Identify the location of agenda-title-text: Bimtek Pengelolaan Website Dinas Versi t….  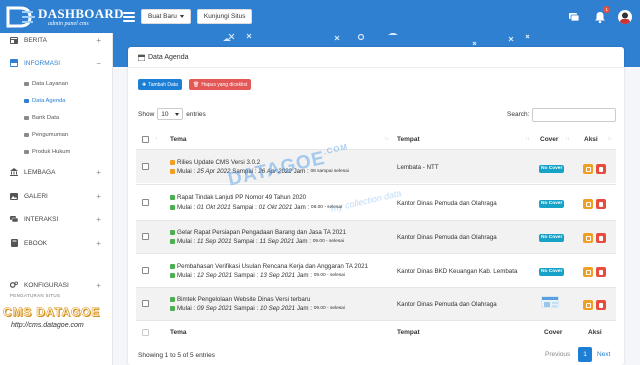
(244, 299).